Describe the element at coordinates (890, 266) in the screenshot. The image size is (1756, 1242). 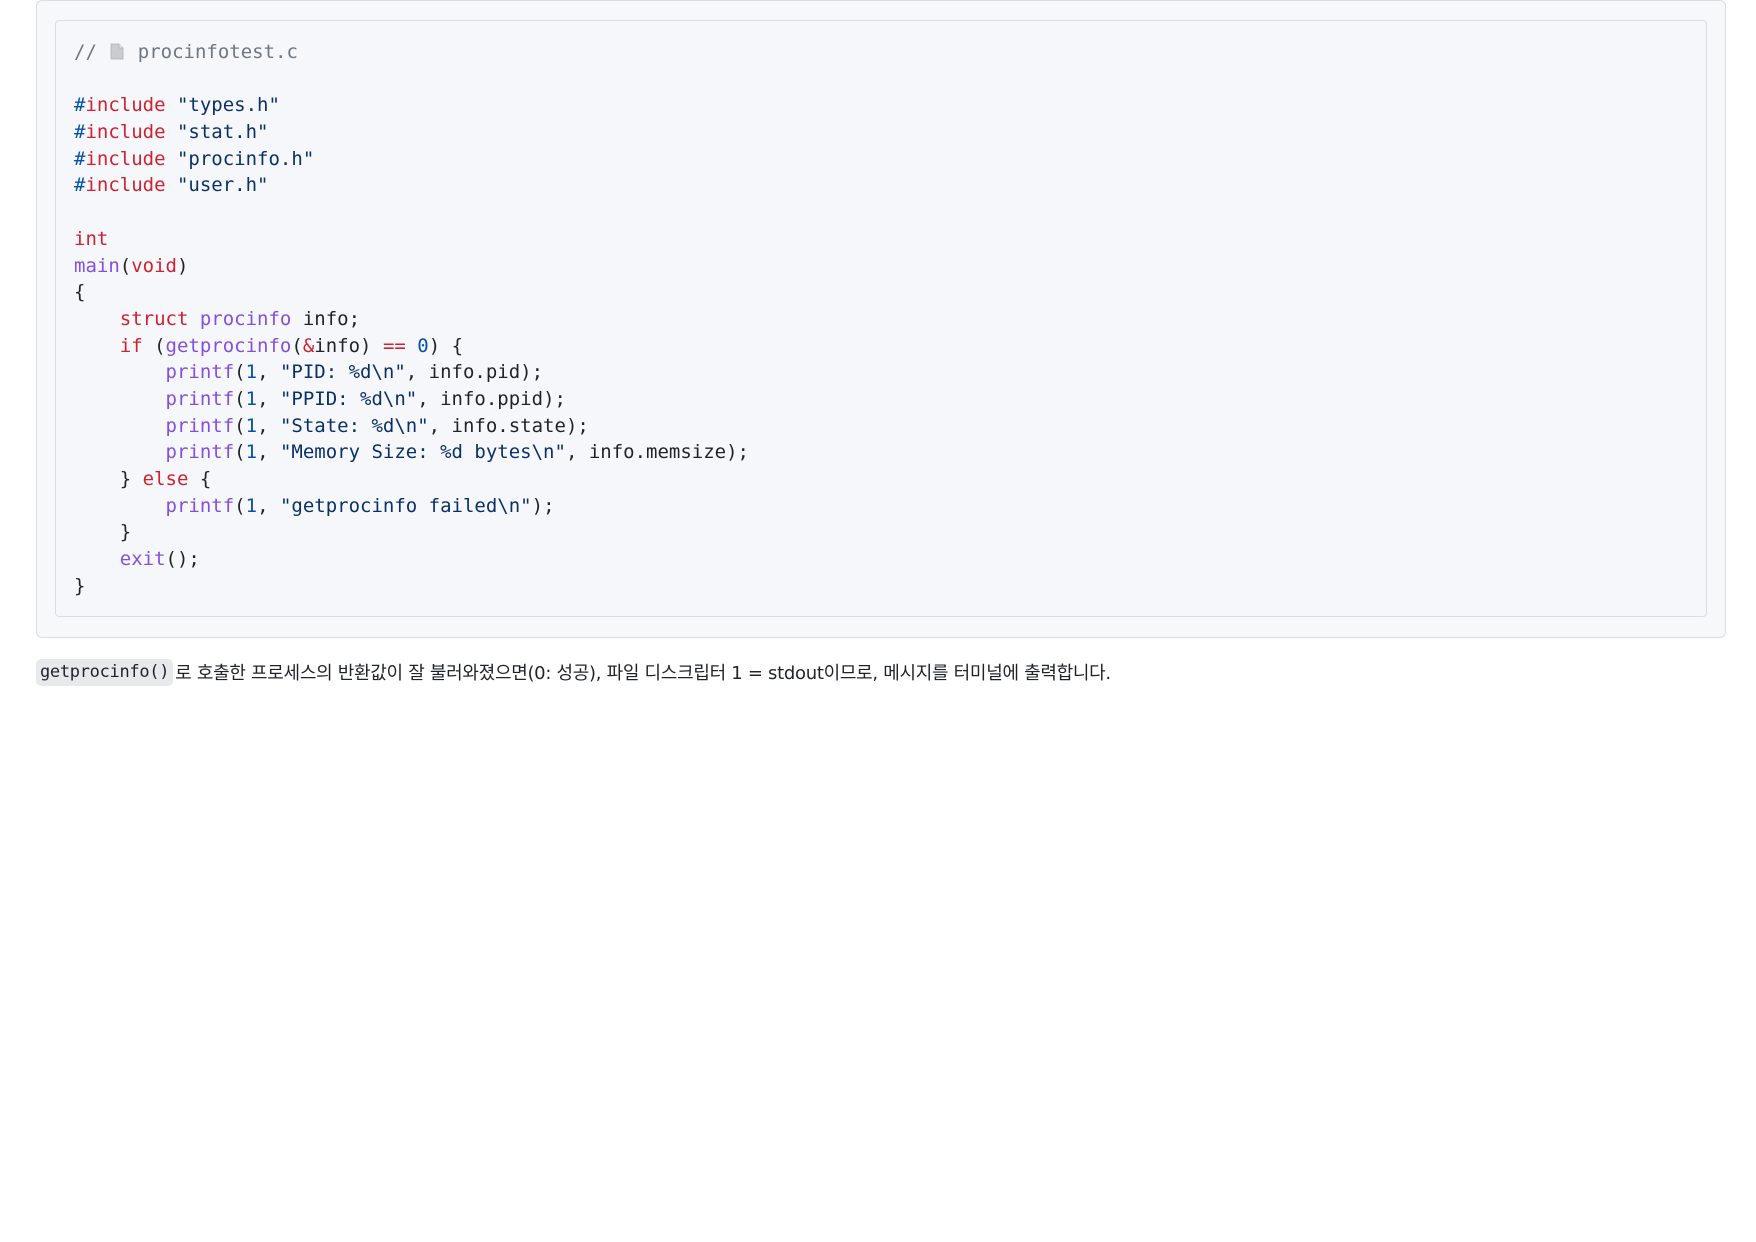
I see `code-line: main(void)` at that location.